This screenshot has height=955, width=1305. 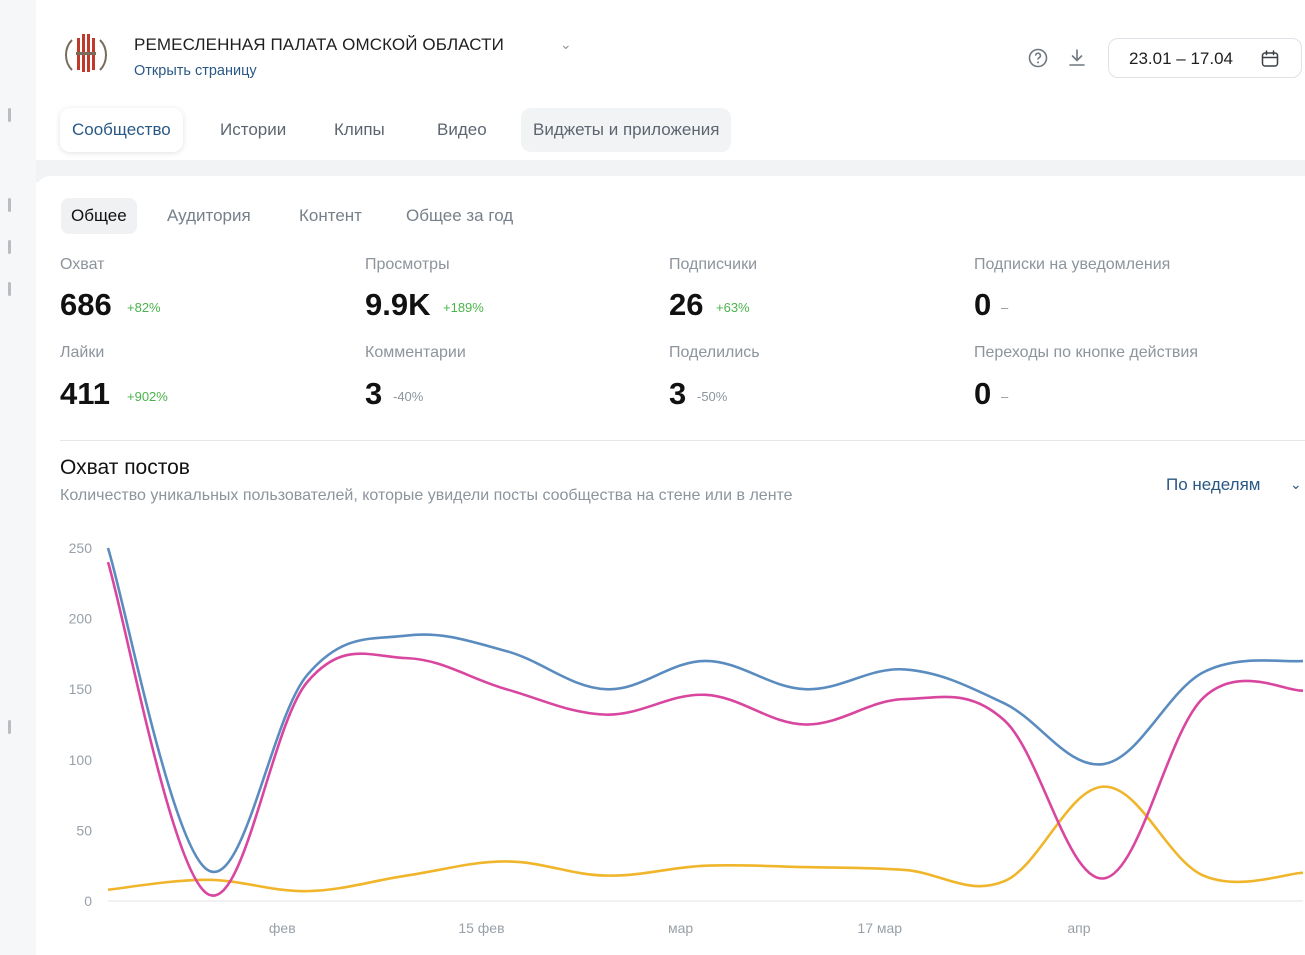 I want to click on stat-subscribers-label: Подписчики, so click(x=713, y=264).